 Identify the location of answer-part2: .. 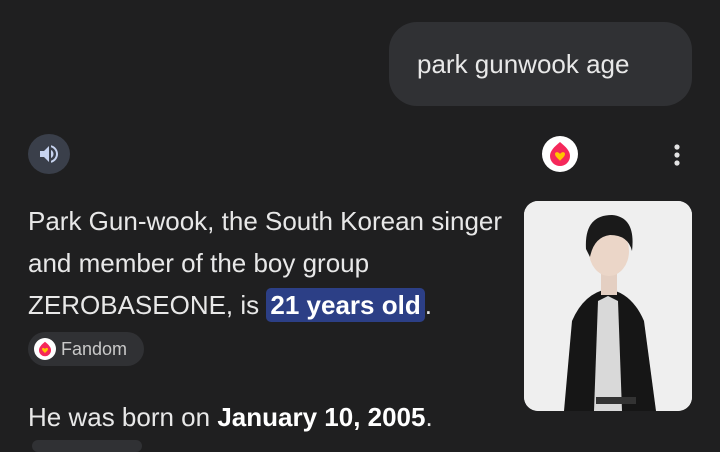
(428, 305).